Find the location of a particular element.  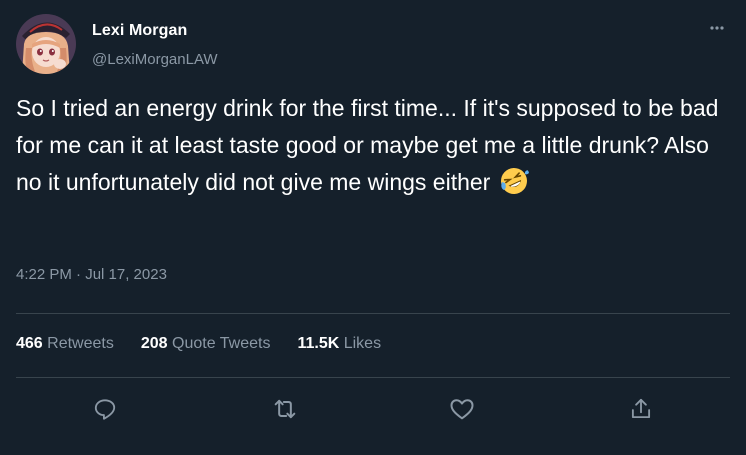

quote-tweets-count: 208 is located at coordinates (154, 343).